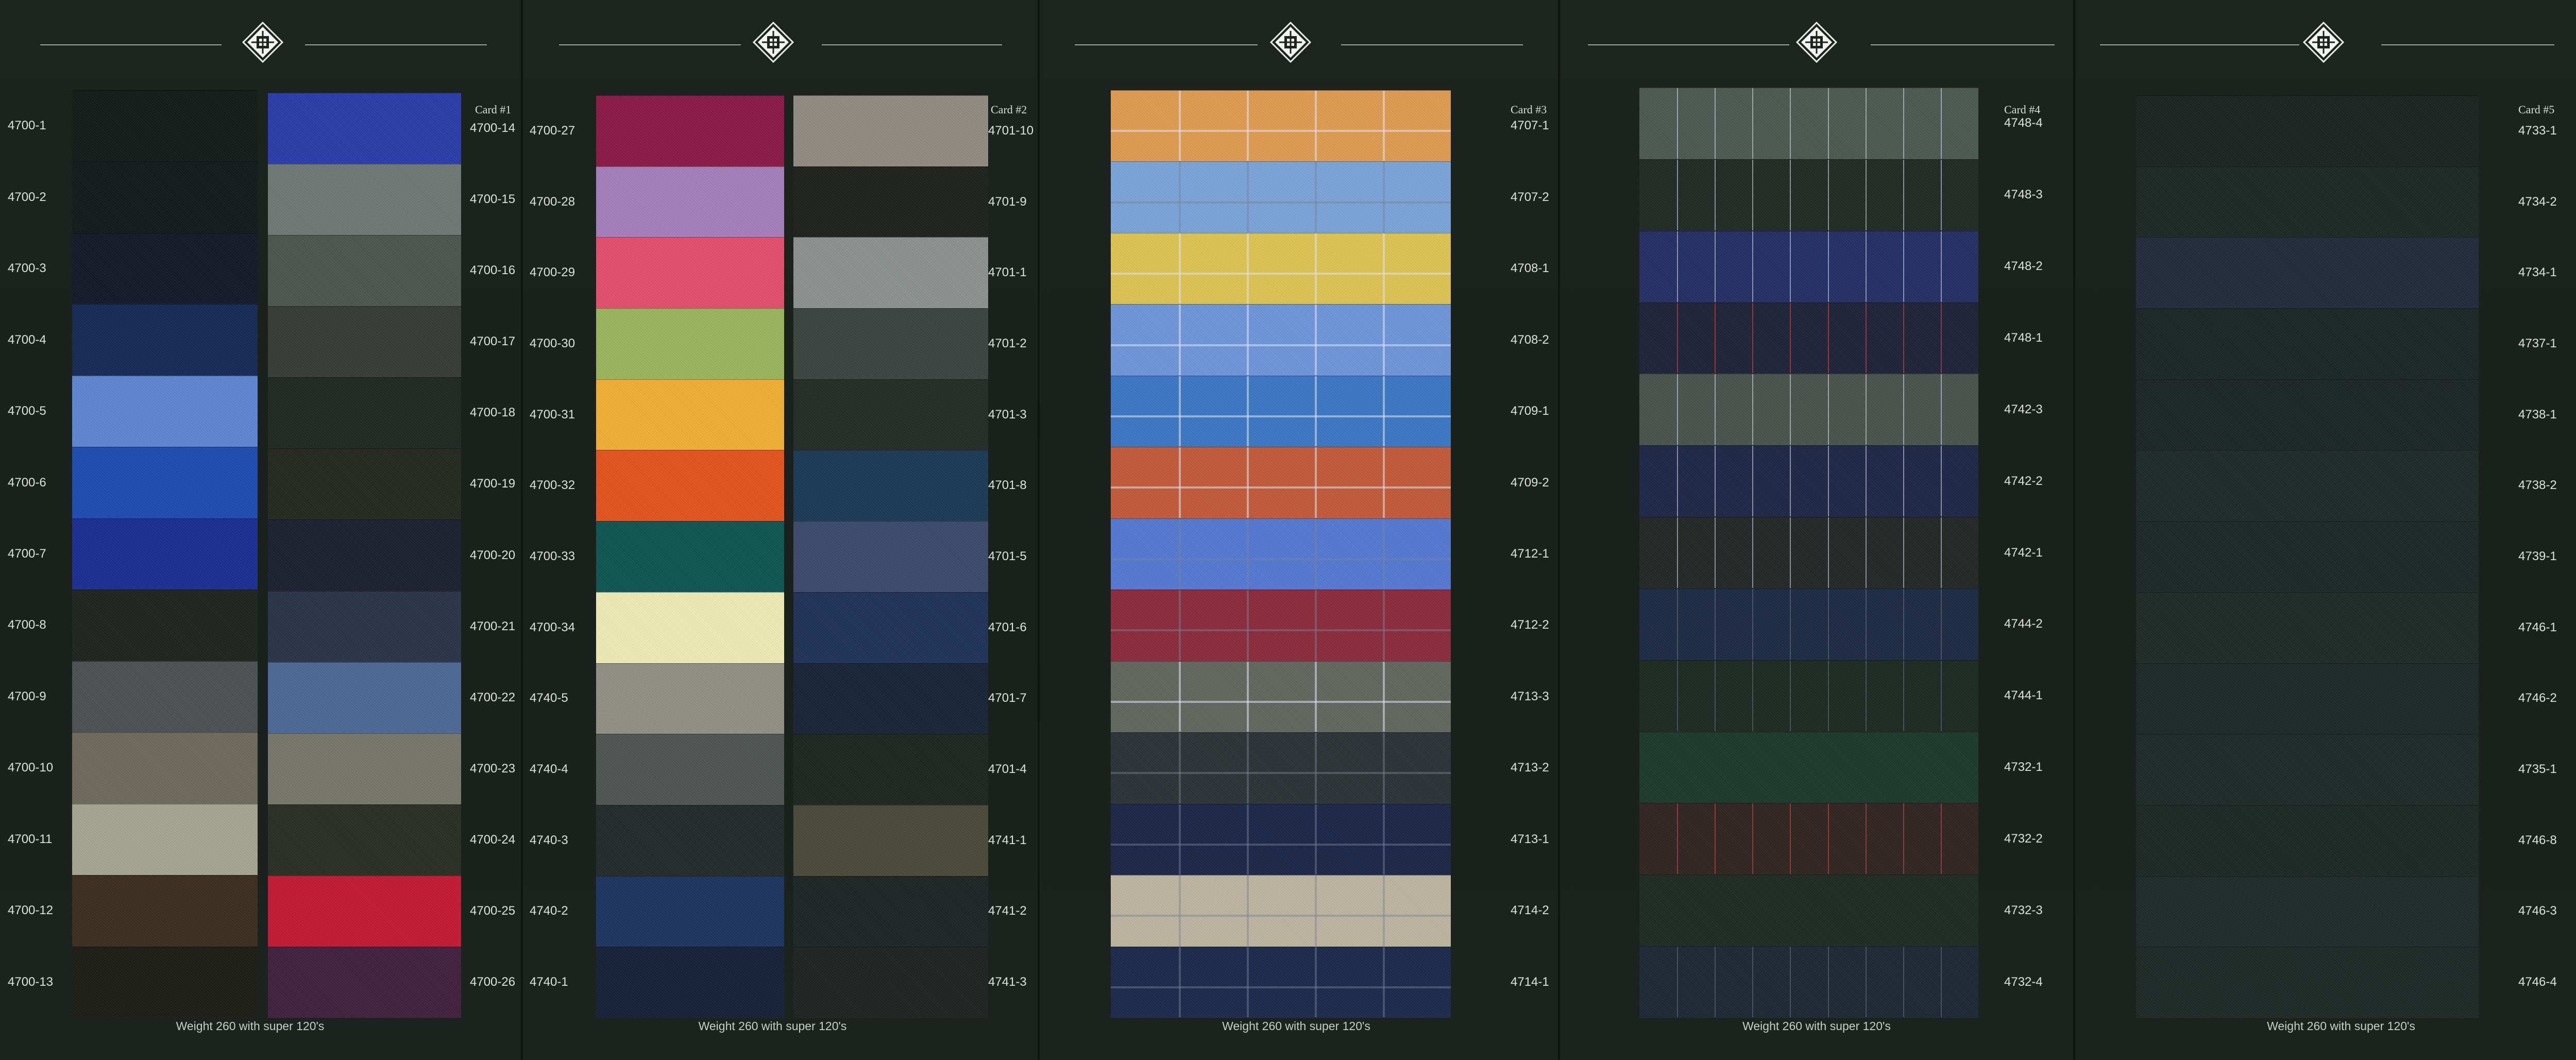 Image resolution: width=2576 pixels, height=1060 pixels. Describe the element at coordinates (27, 126) in the screenshot. I see `swatch-code-label: 4700-1` at that location.